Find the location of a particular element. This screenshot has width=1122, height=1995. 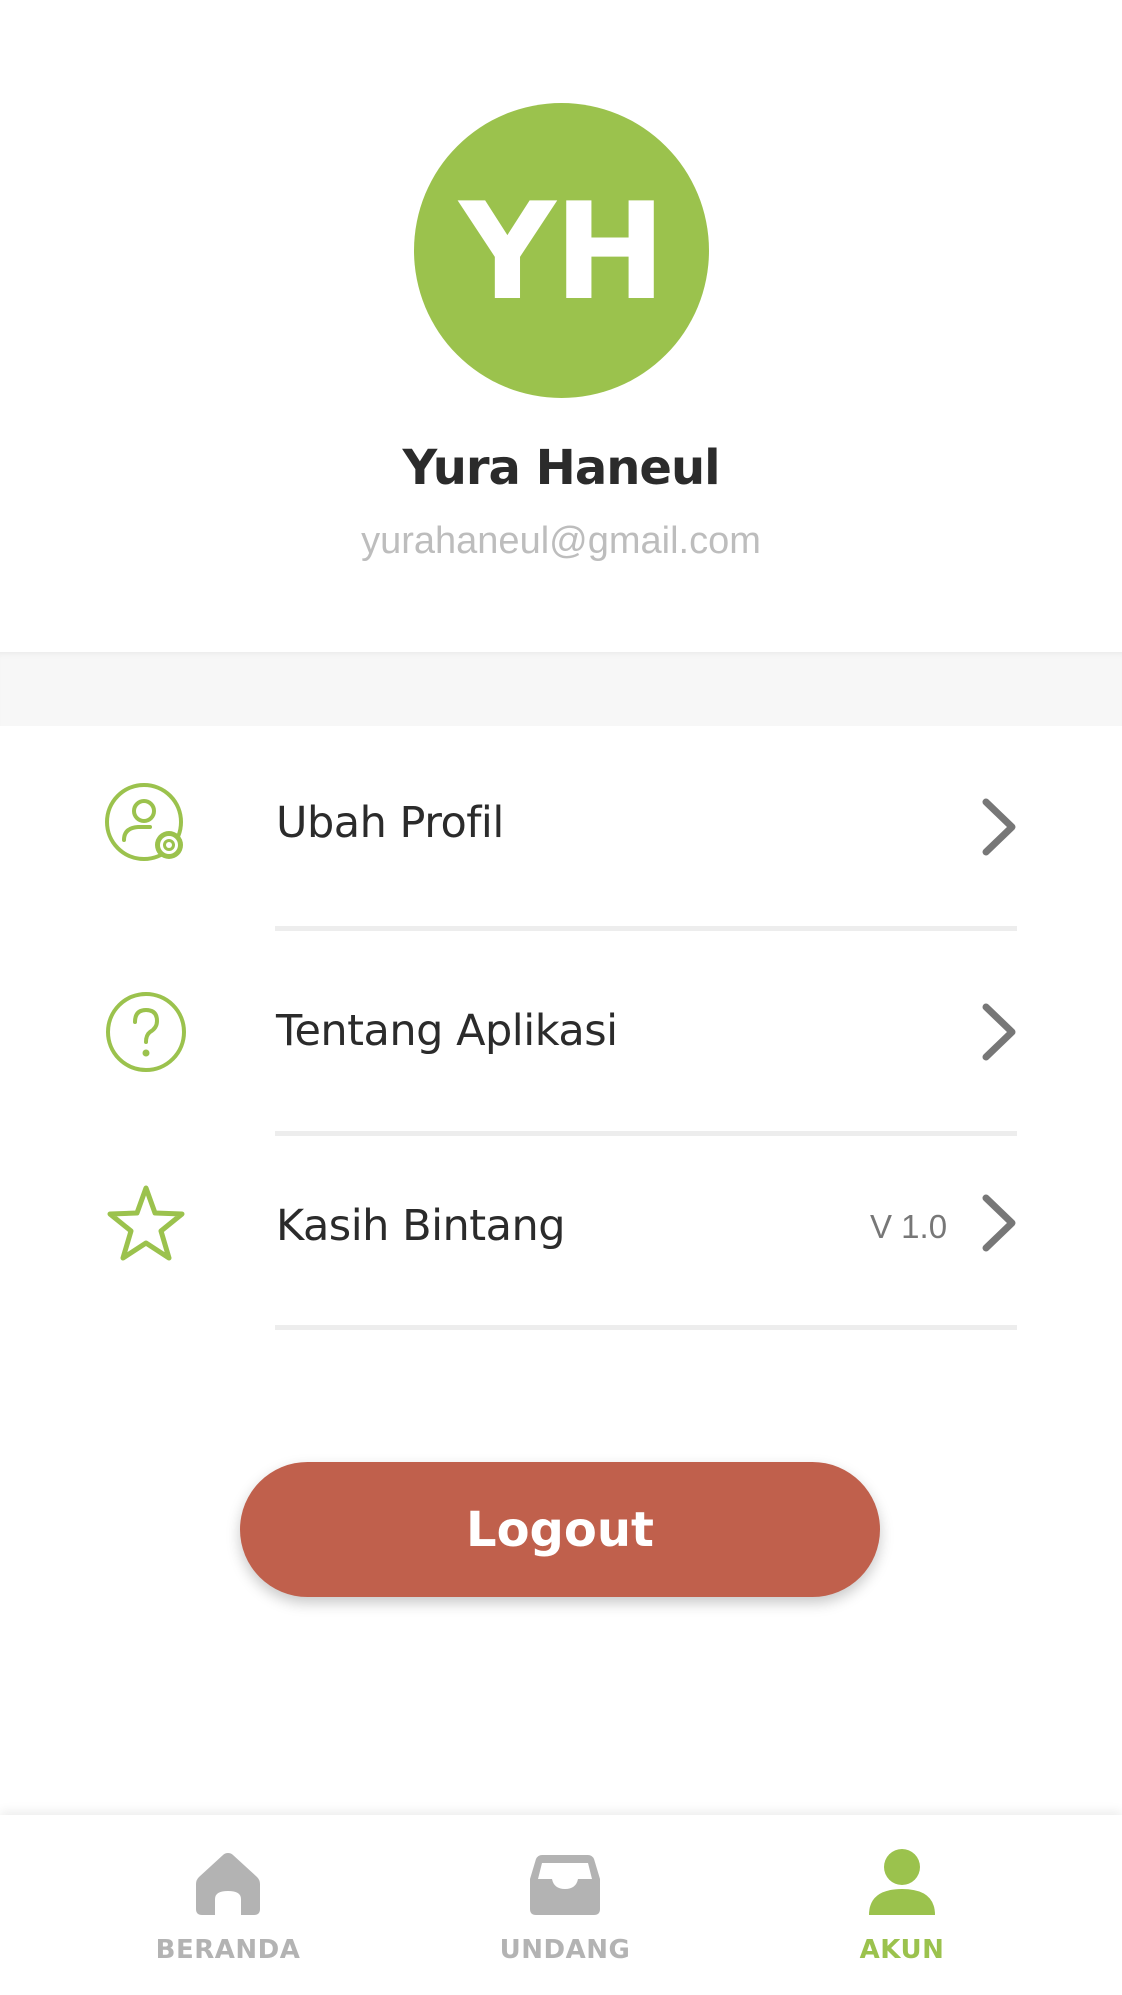

nav-item-akun: AKUN is located at coordinates (902, 1905).